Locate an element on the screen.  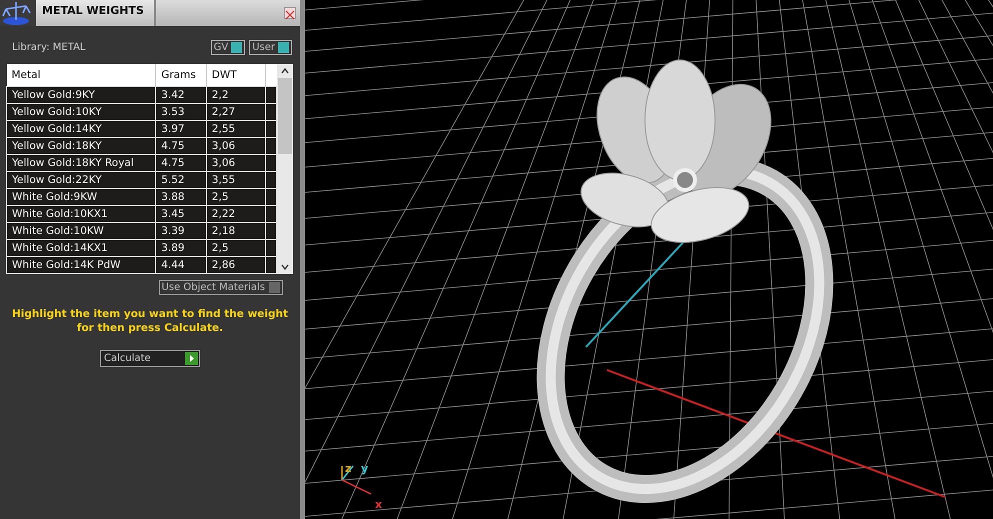
column-header: DWT is located at coordinates (236, 75).